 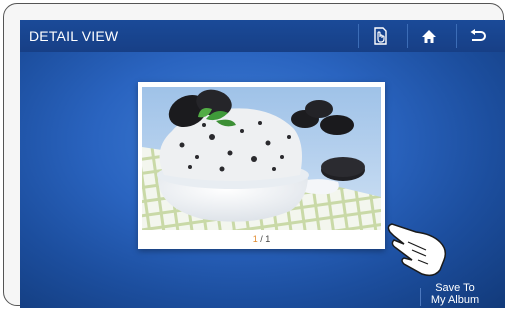 What do you see at coordinates (268, 239) in the screenshot?
I see `total-pages: 1` at bounding box center [268, 239].